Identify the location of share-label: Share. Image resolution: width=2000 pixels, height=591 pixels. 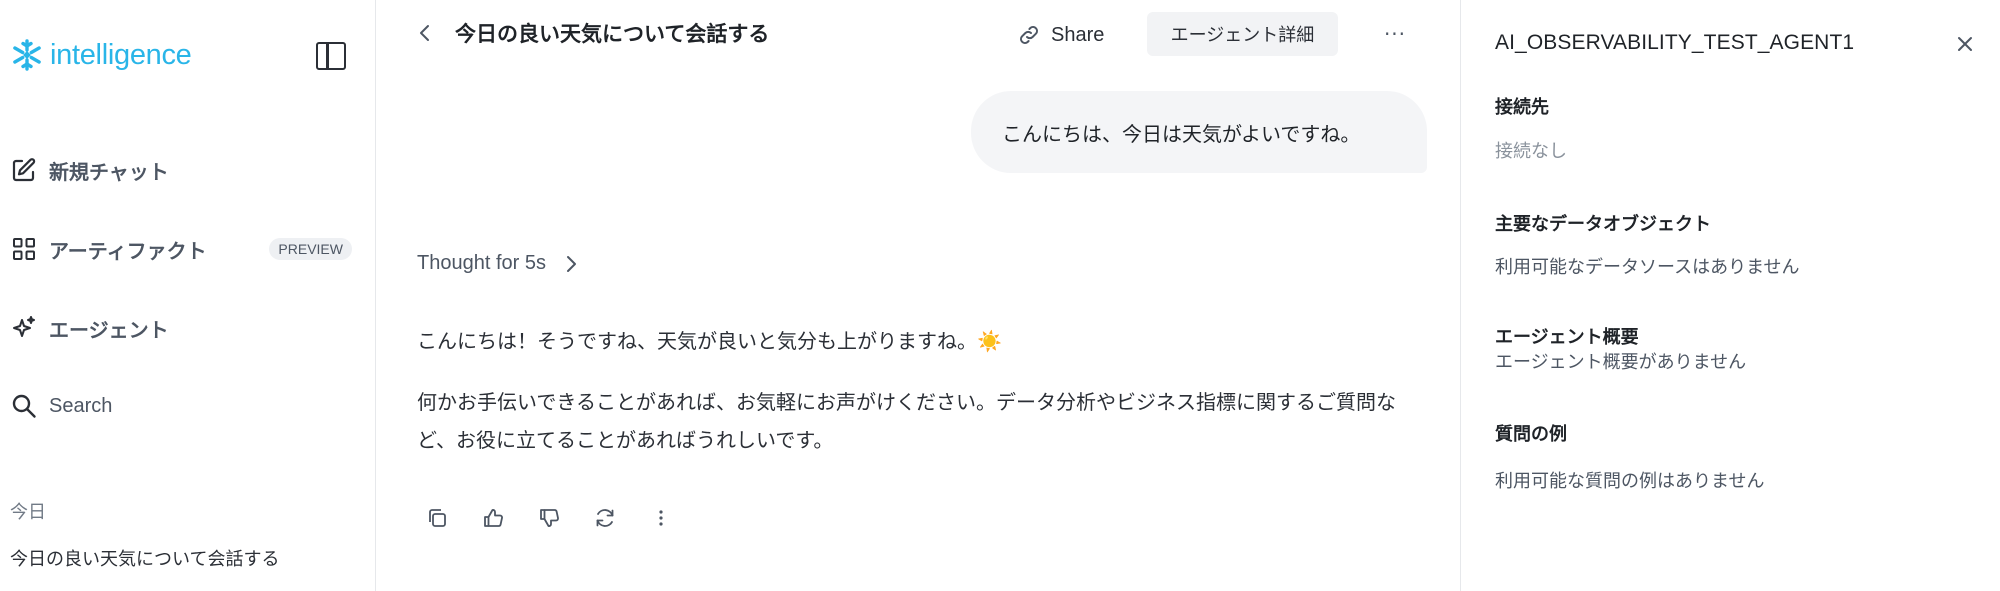
(1078, 34).